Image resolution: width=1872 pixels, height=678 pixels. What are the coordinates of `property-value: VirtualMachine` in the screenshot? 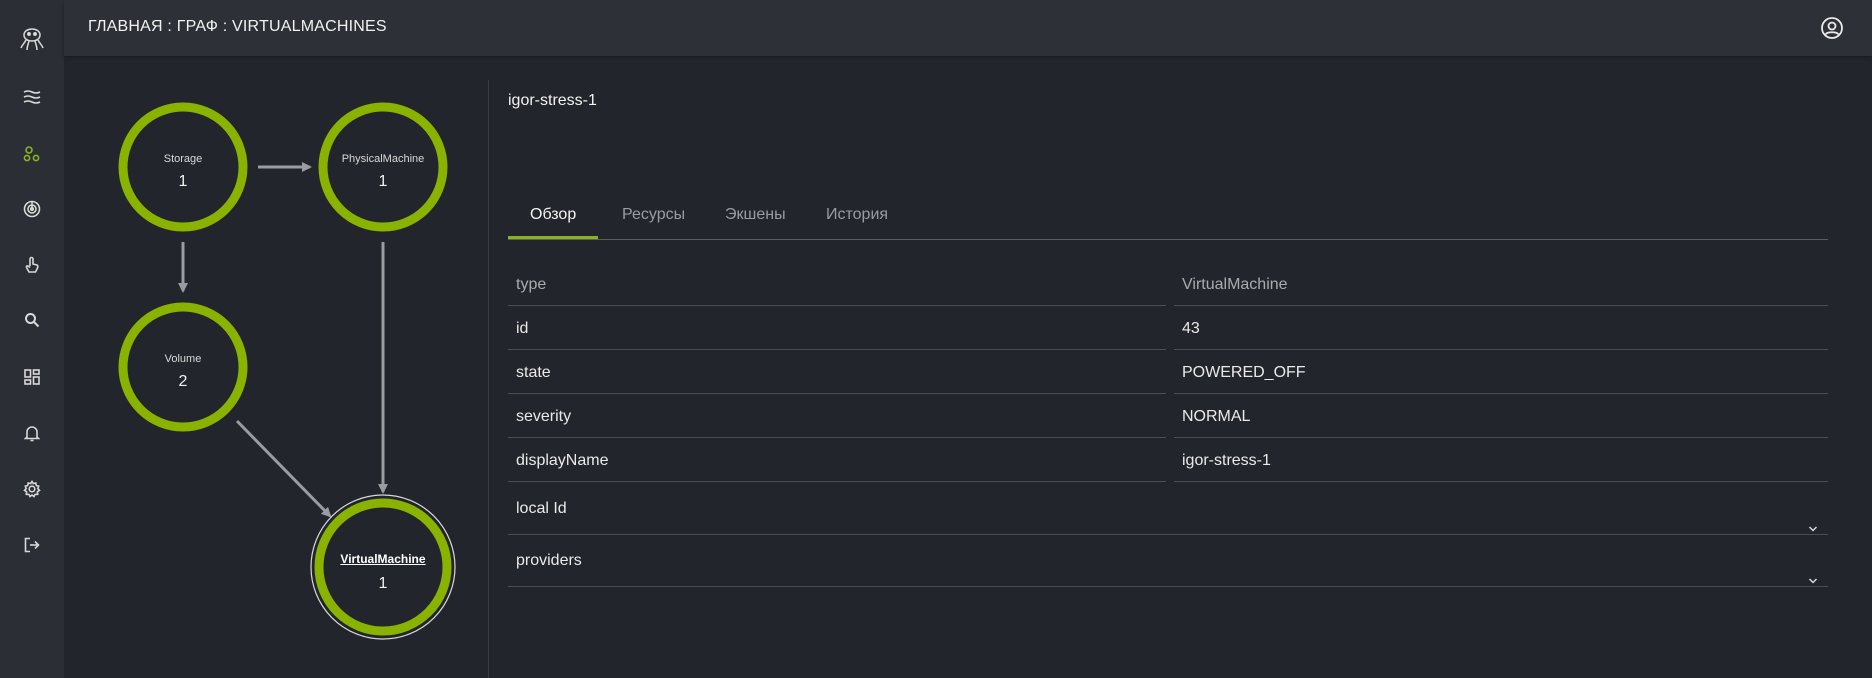 It's located at (1501, 284).